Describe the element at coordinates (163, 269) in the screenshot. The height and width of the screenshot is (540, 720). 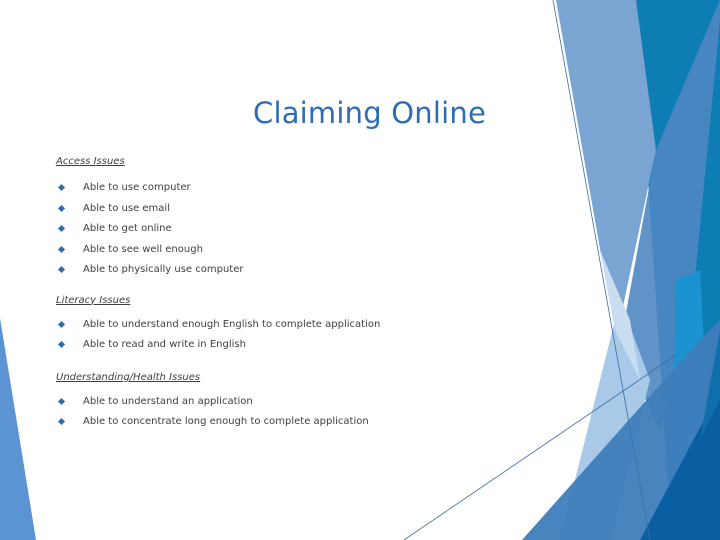
I see `list-item-text: Able to physically use computer` at that location.